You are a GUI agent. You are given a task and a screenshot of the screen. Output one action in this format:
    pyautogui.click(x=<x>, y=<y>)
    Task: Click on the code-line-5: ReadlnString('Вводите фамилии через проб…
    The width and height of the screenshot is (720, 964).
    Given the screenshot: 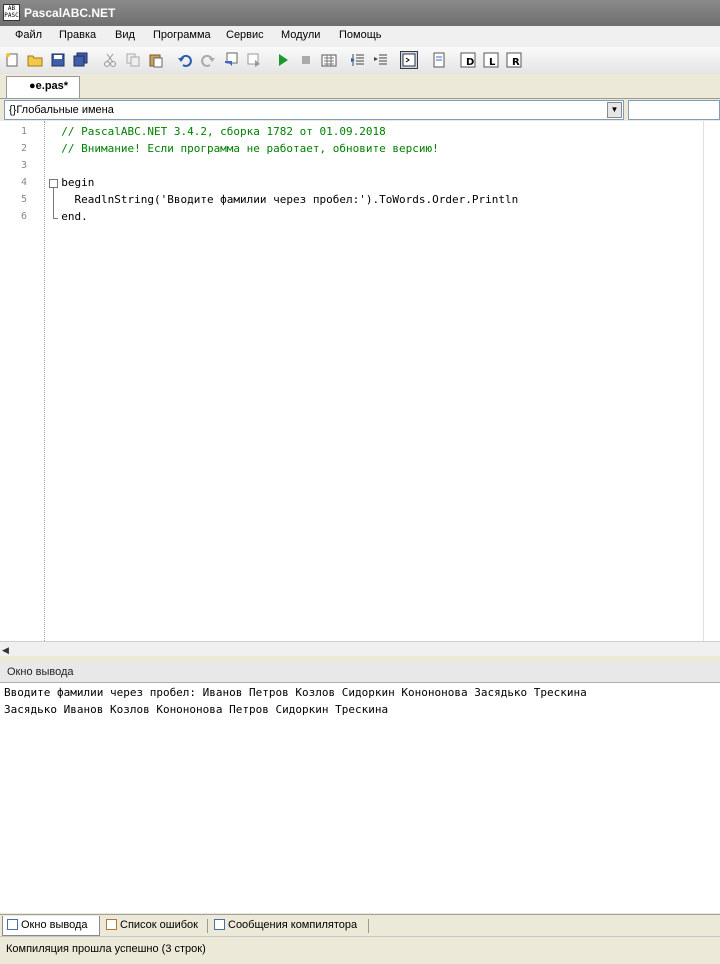 What is the action you would take?
    pyautogui.click(x=283, y=199)
    